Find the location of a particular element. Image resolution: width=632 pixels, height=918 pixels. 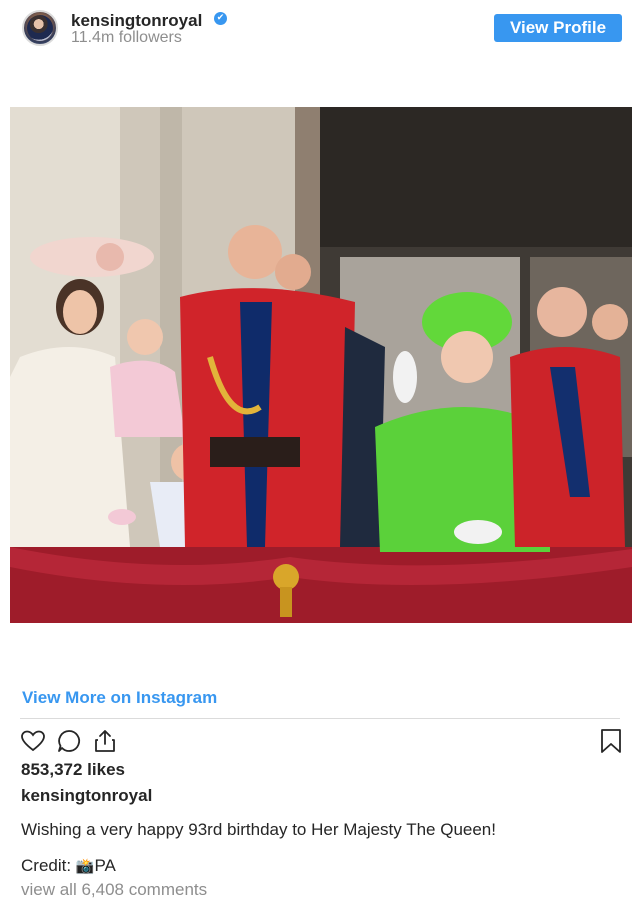

like-count: 853,372 likes is located at coordinates (73, 770).